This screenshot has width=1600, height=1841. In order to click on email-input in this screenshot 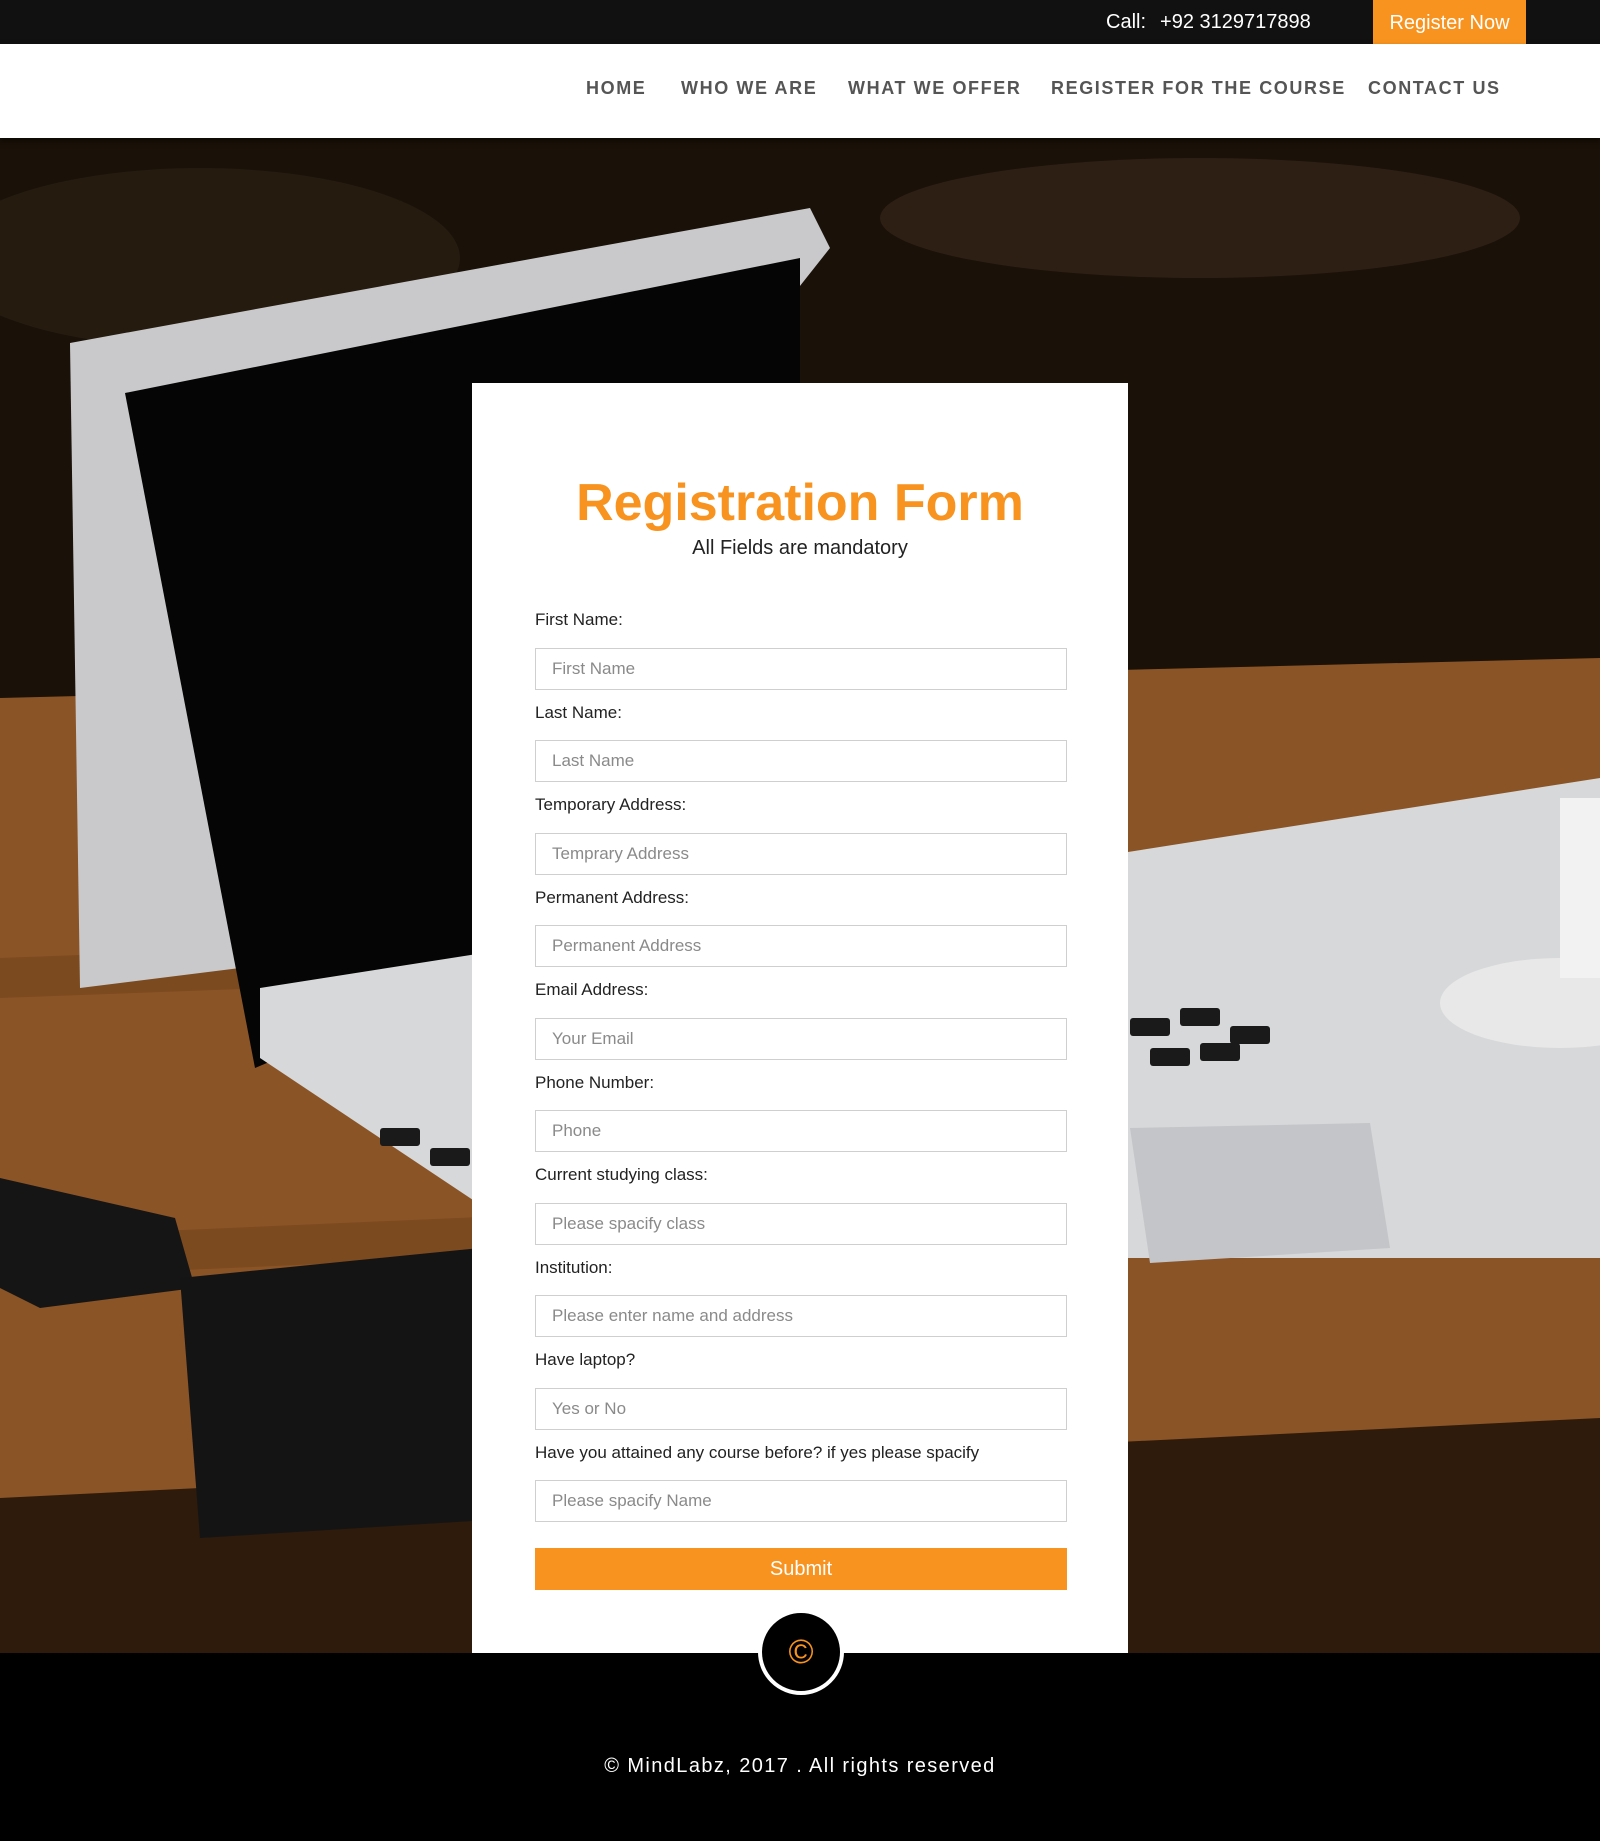, I will do `click(801, 1039)`.